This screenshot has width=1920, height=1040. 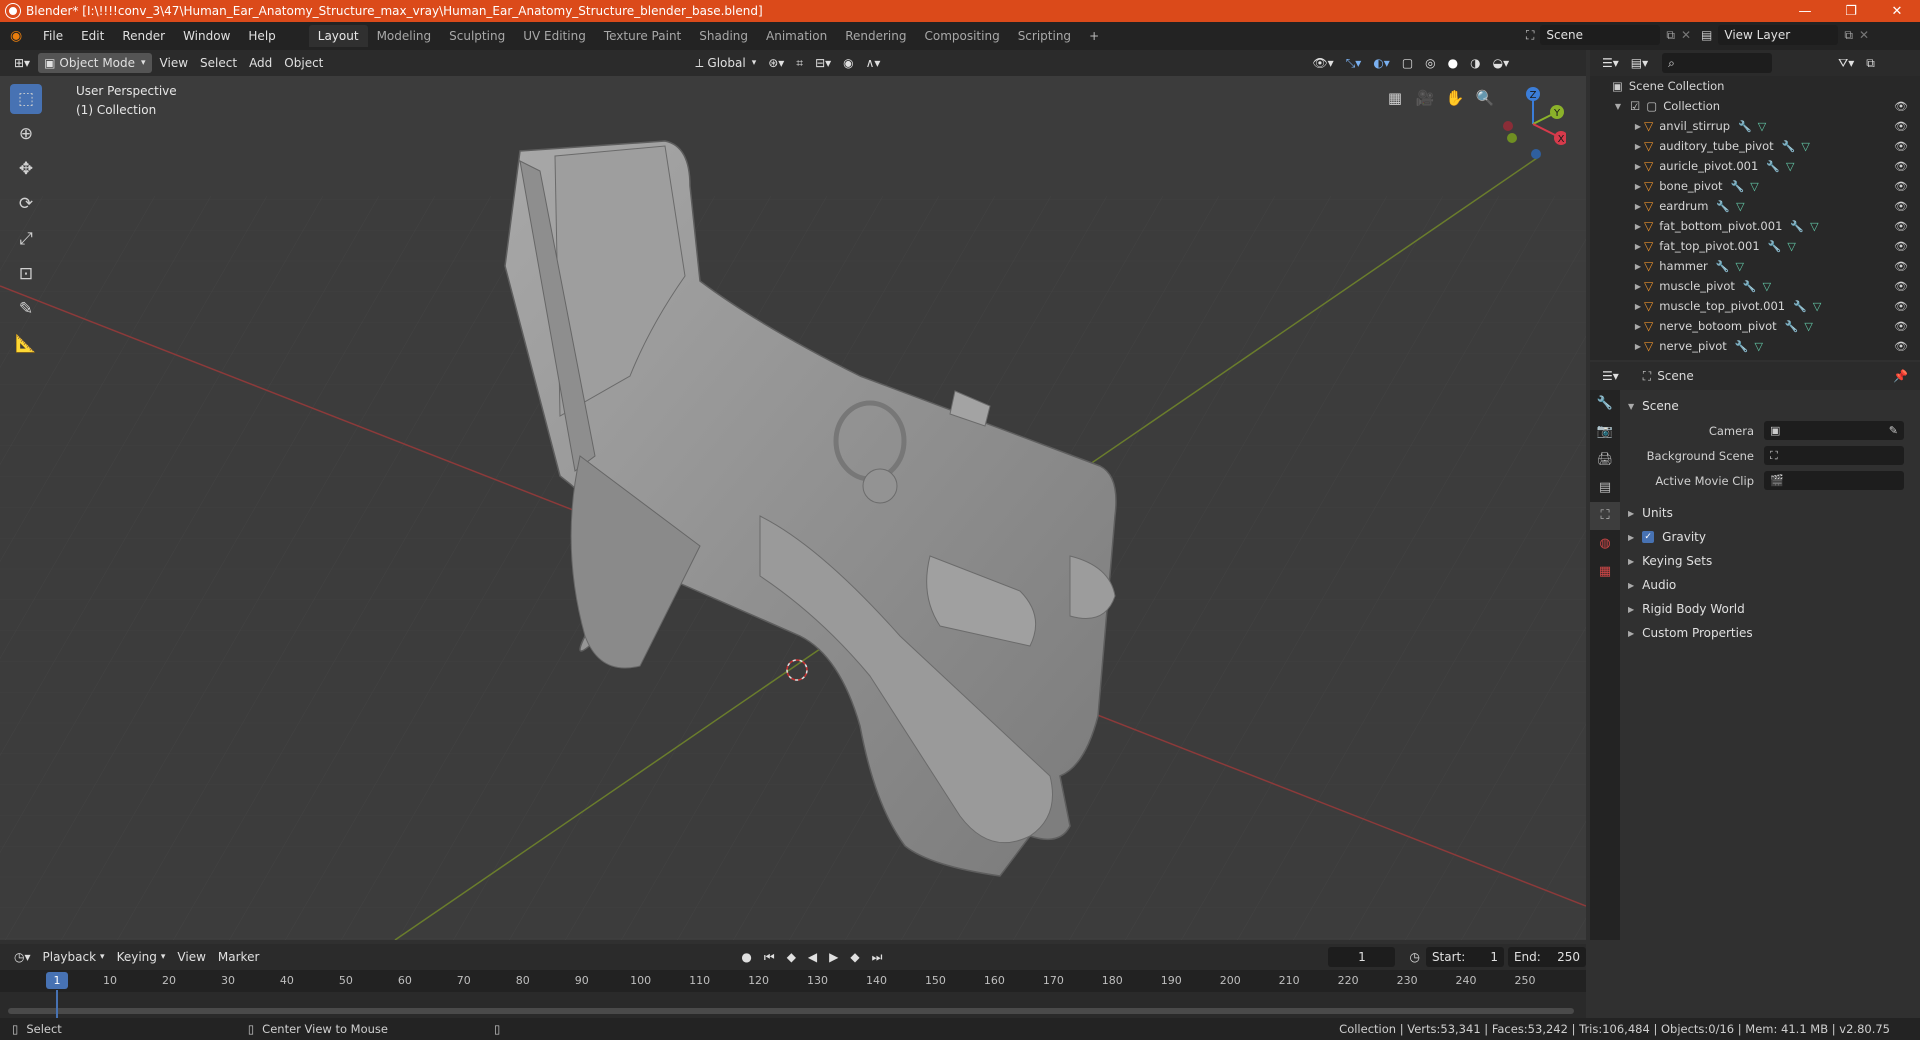 What do you see at coordinates (57, 1004) in the screenshot?
I see `playhead-line` at bounding box center [57, 1004].